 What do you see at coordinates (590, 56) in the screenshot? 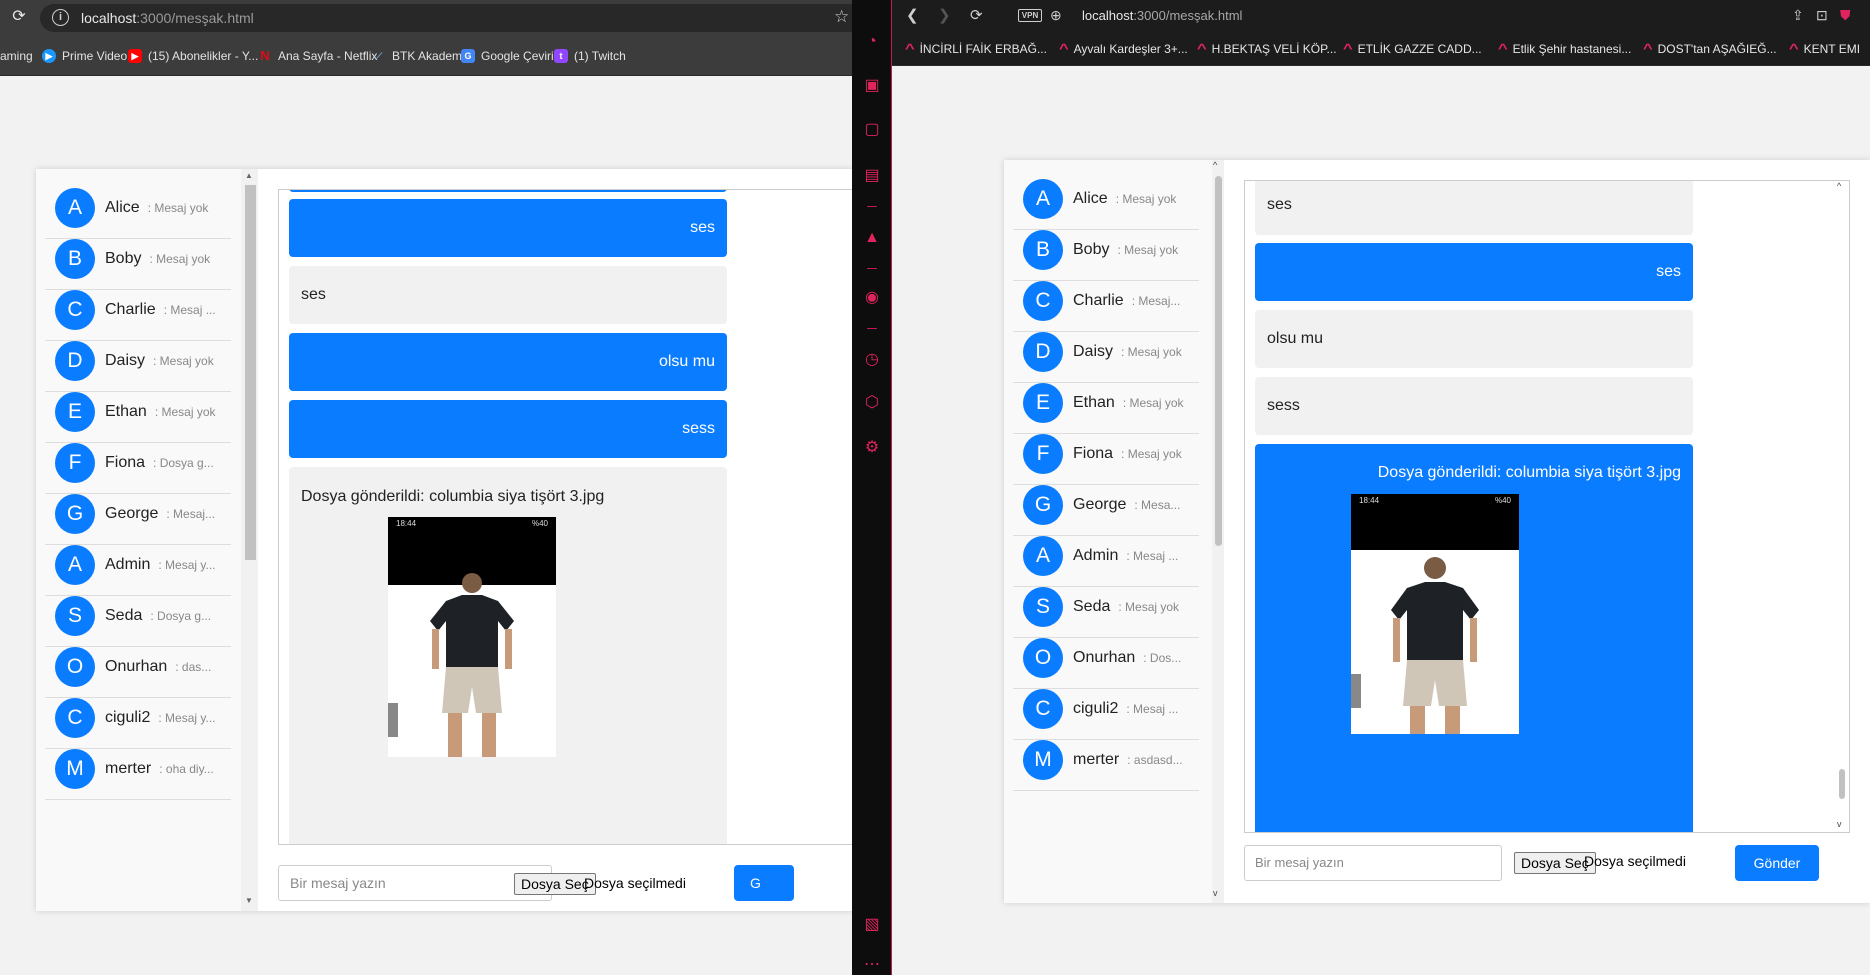
I see `bookmark-item: t (1) Twitch` at bounding box center [590, 56].